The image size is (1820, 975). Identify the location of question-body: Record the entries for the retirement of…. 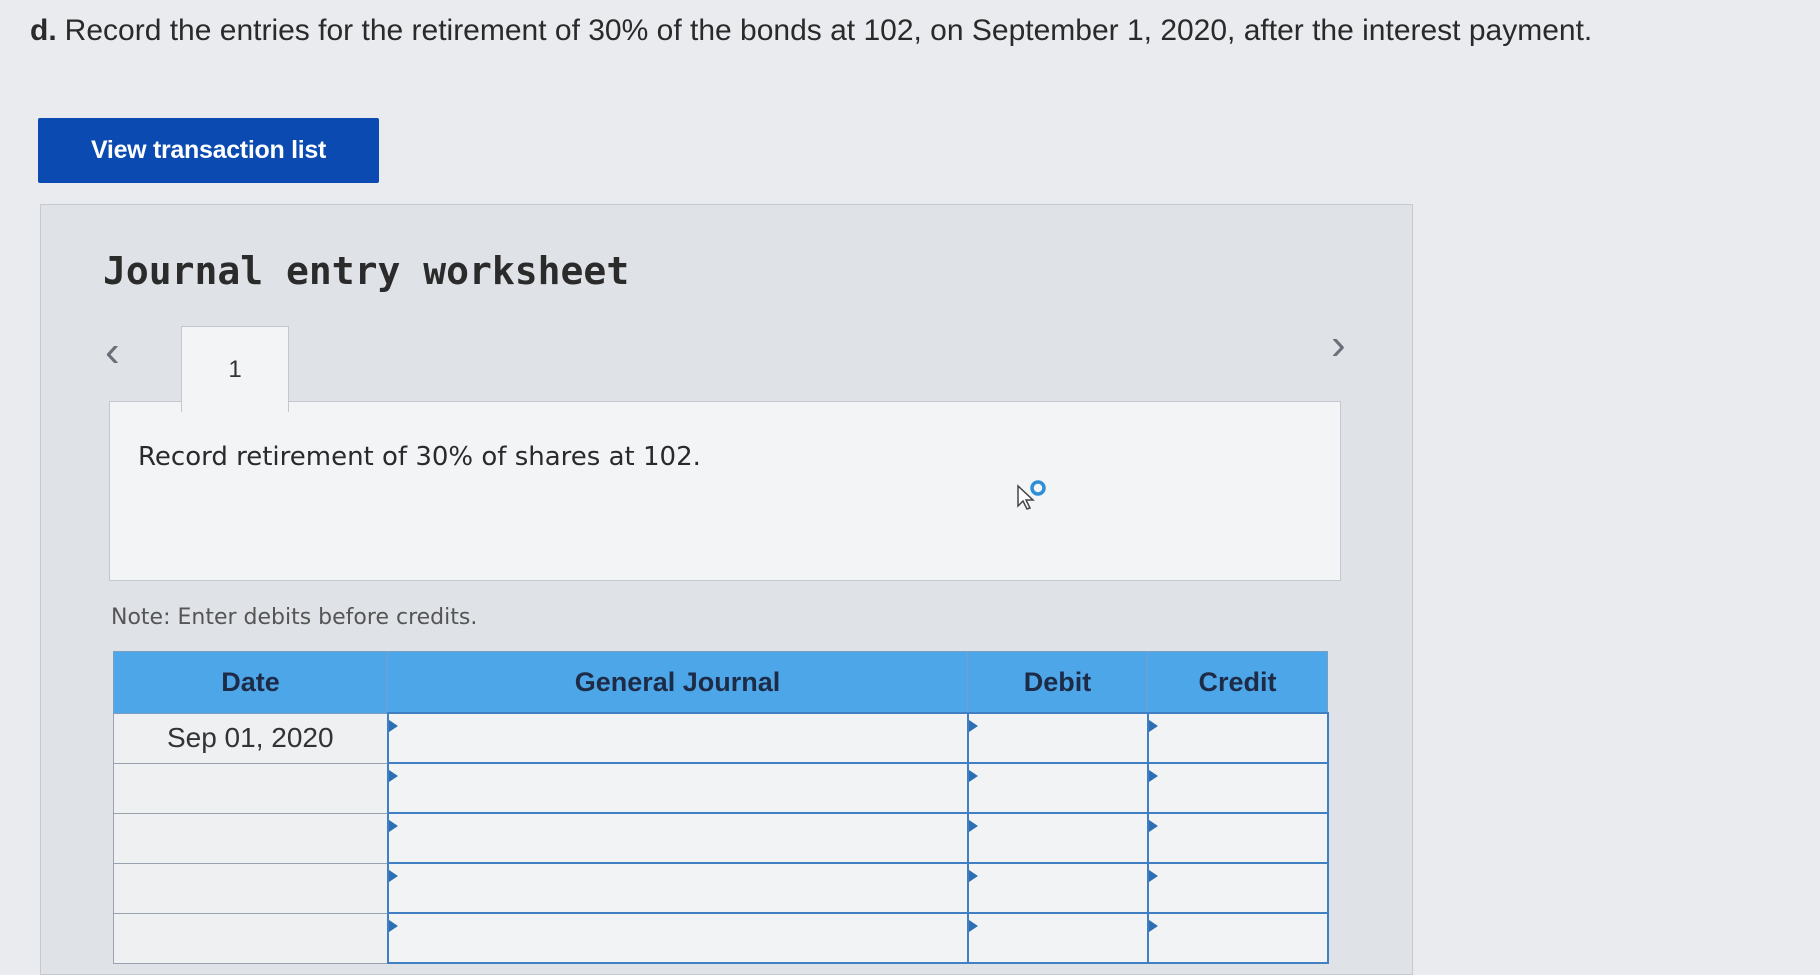
(828, 30).